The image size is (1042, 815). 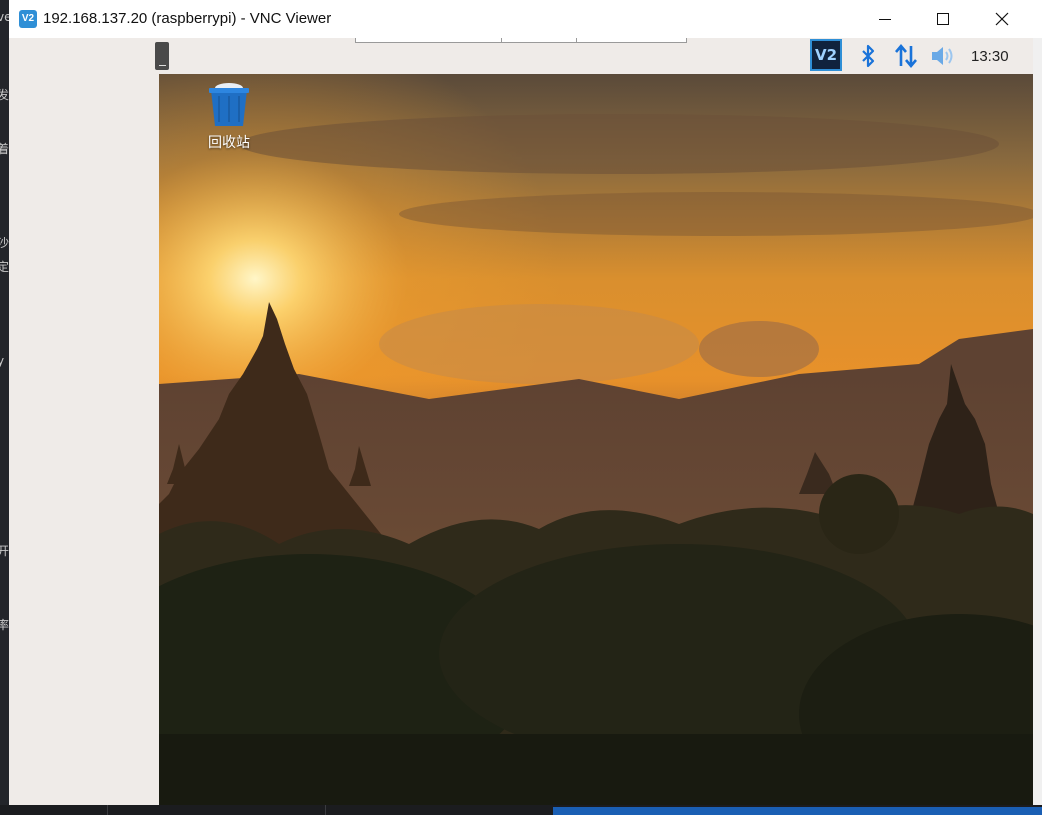 What do you see at coordinates (521, 40) in the screenshot?
I see `vnc-toolbar-handle` at bounding box center [521, 40].